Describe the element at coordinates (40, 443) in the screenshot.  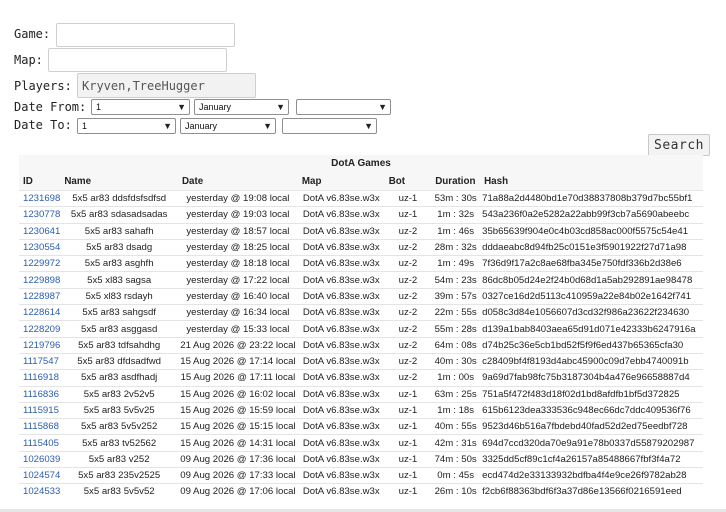
I see `game-id-link: 1115405` at that location.